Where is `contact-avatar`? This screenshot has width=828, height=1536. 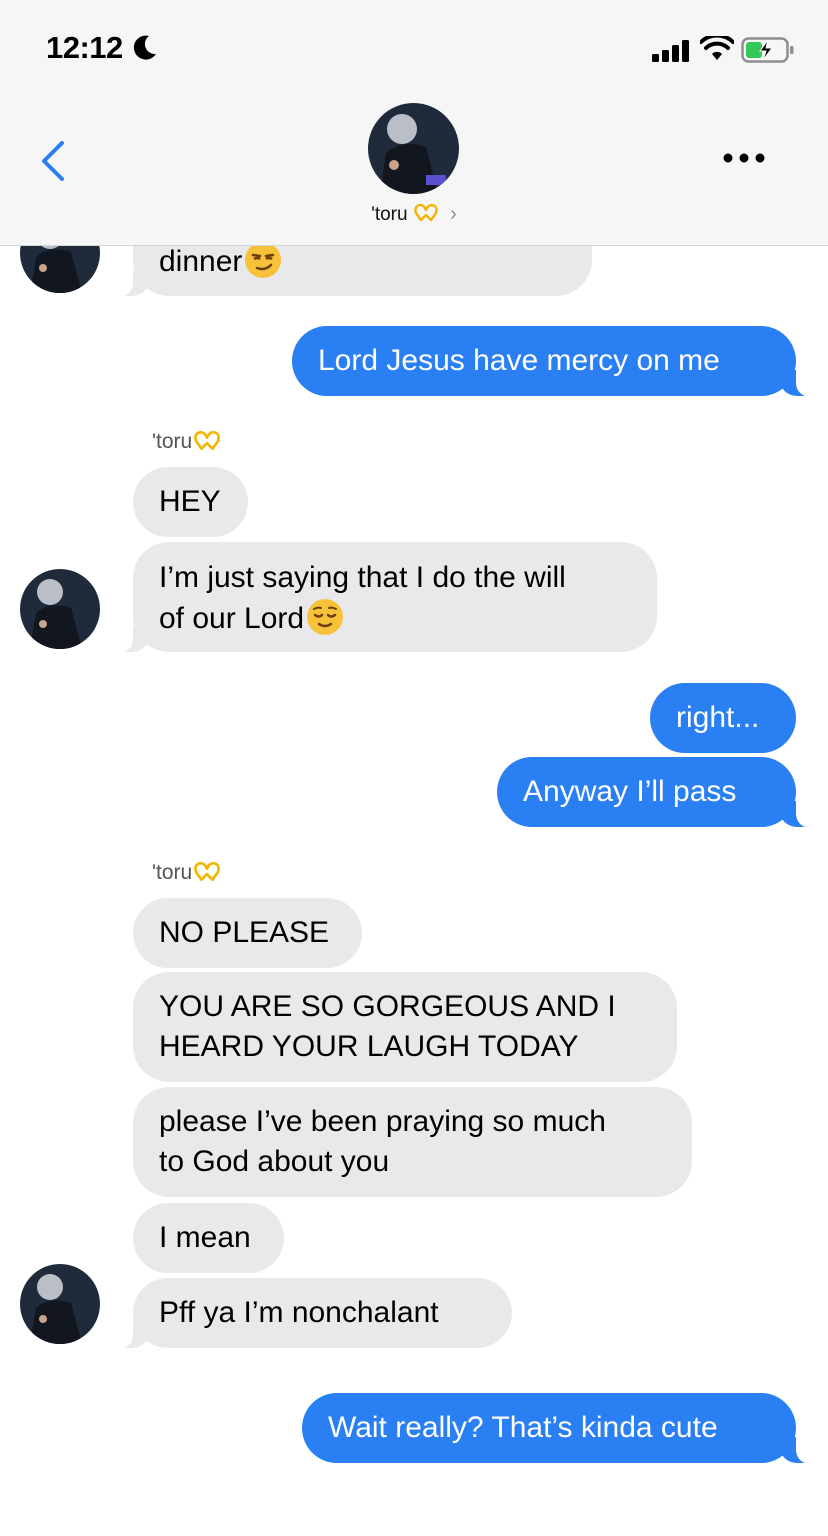 contact-avatar is located at coordinates (413, 148).